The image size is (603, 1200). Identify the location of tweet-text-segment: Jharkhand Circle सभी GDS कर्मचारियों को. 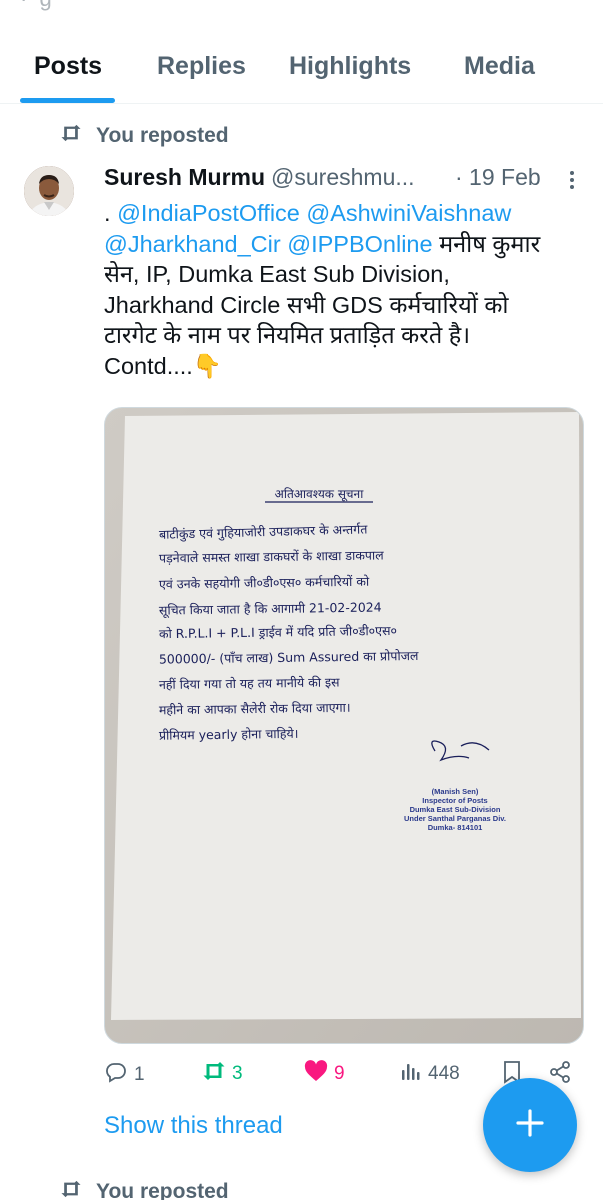
(306, 304).